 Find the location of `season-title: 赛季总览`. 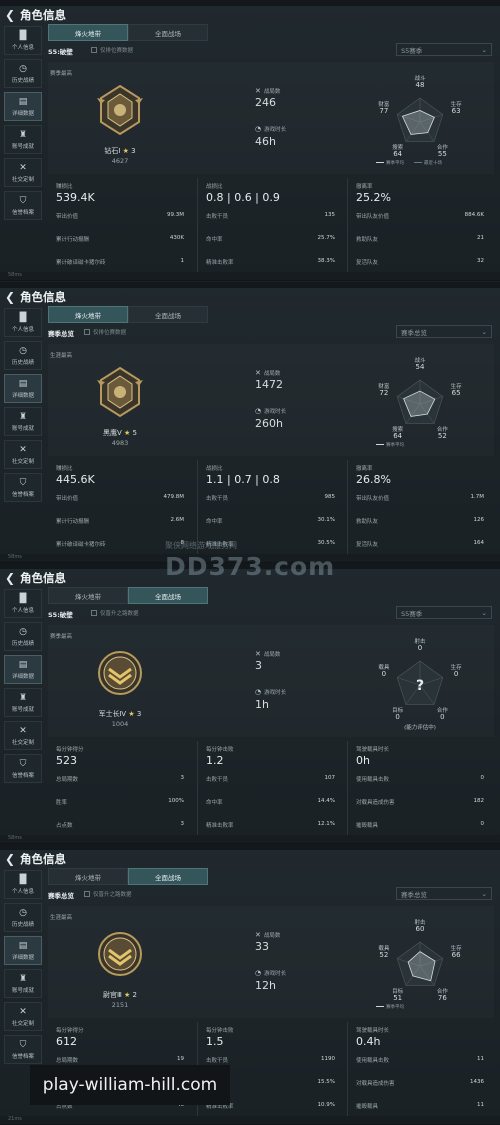

season-title: 赛季总览 is located at coordinates (61, 896).